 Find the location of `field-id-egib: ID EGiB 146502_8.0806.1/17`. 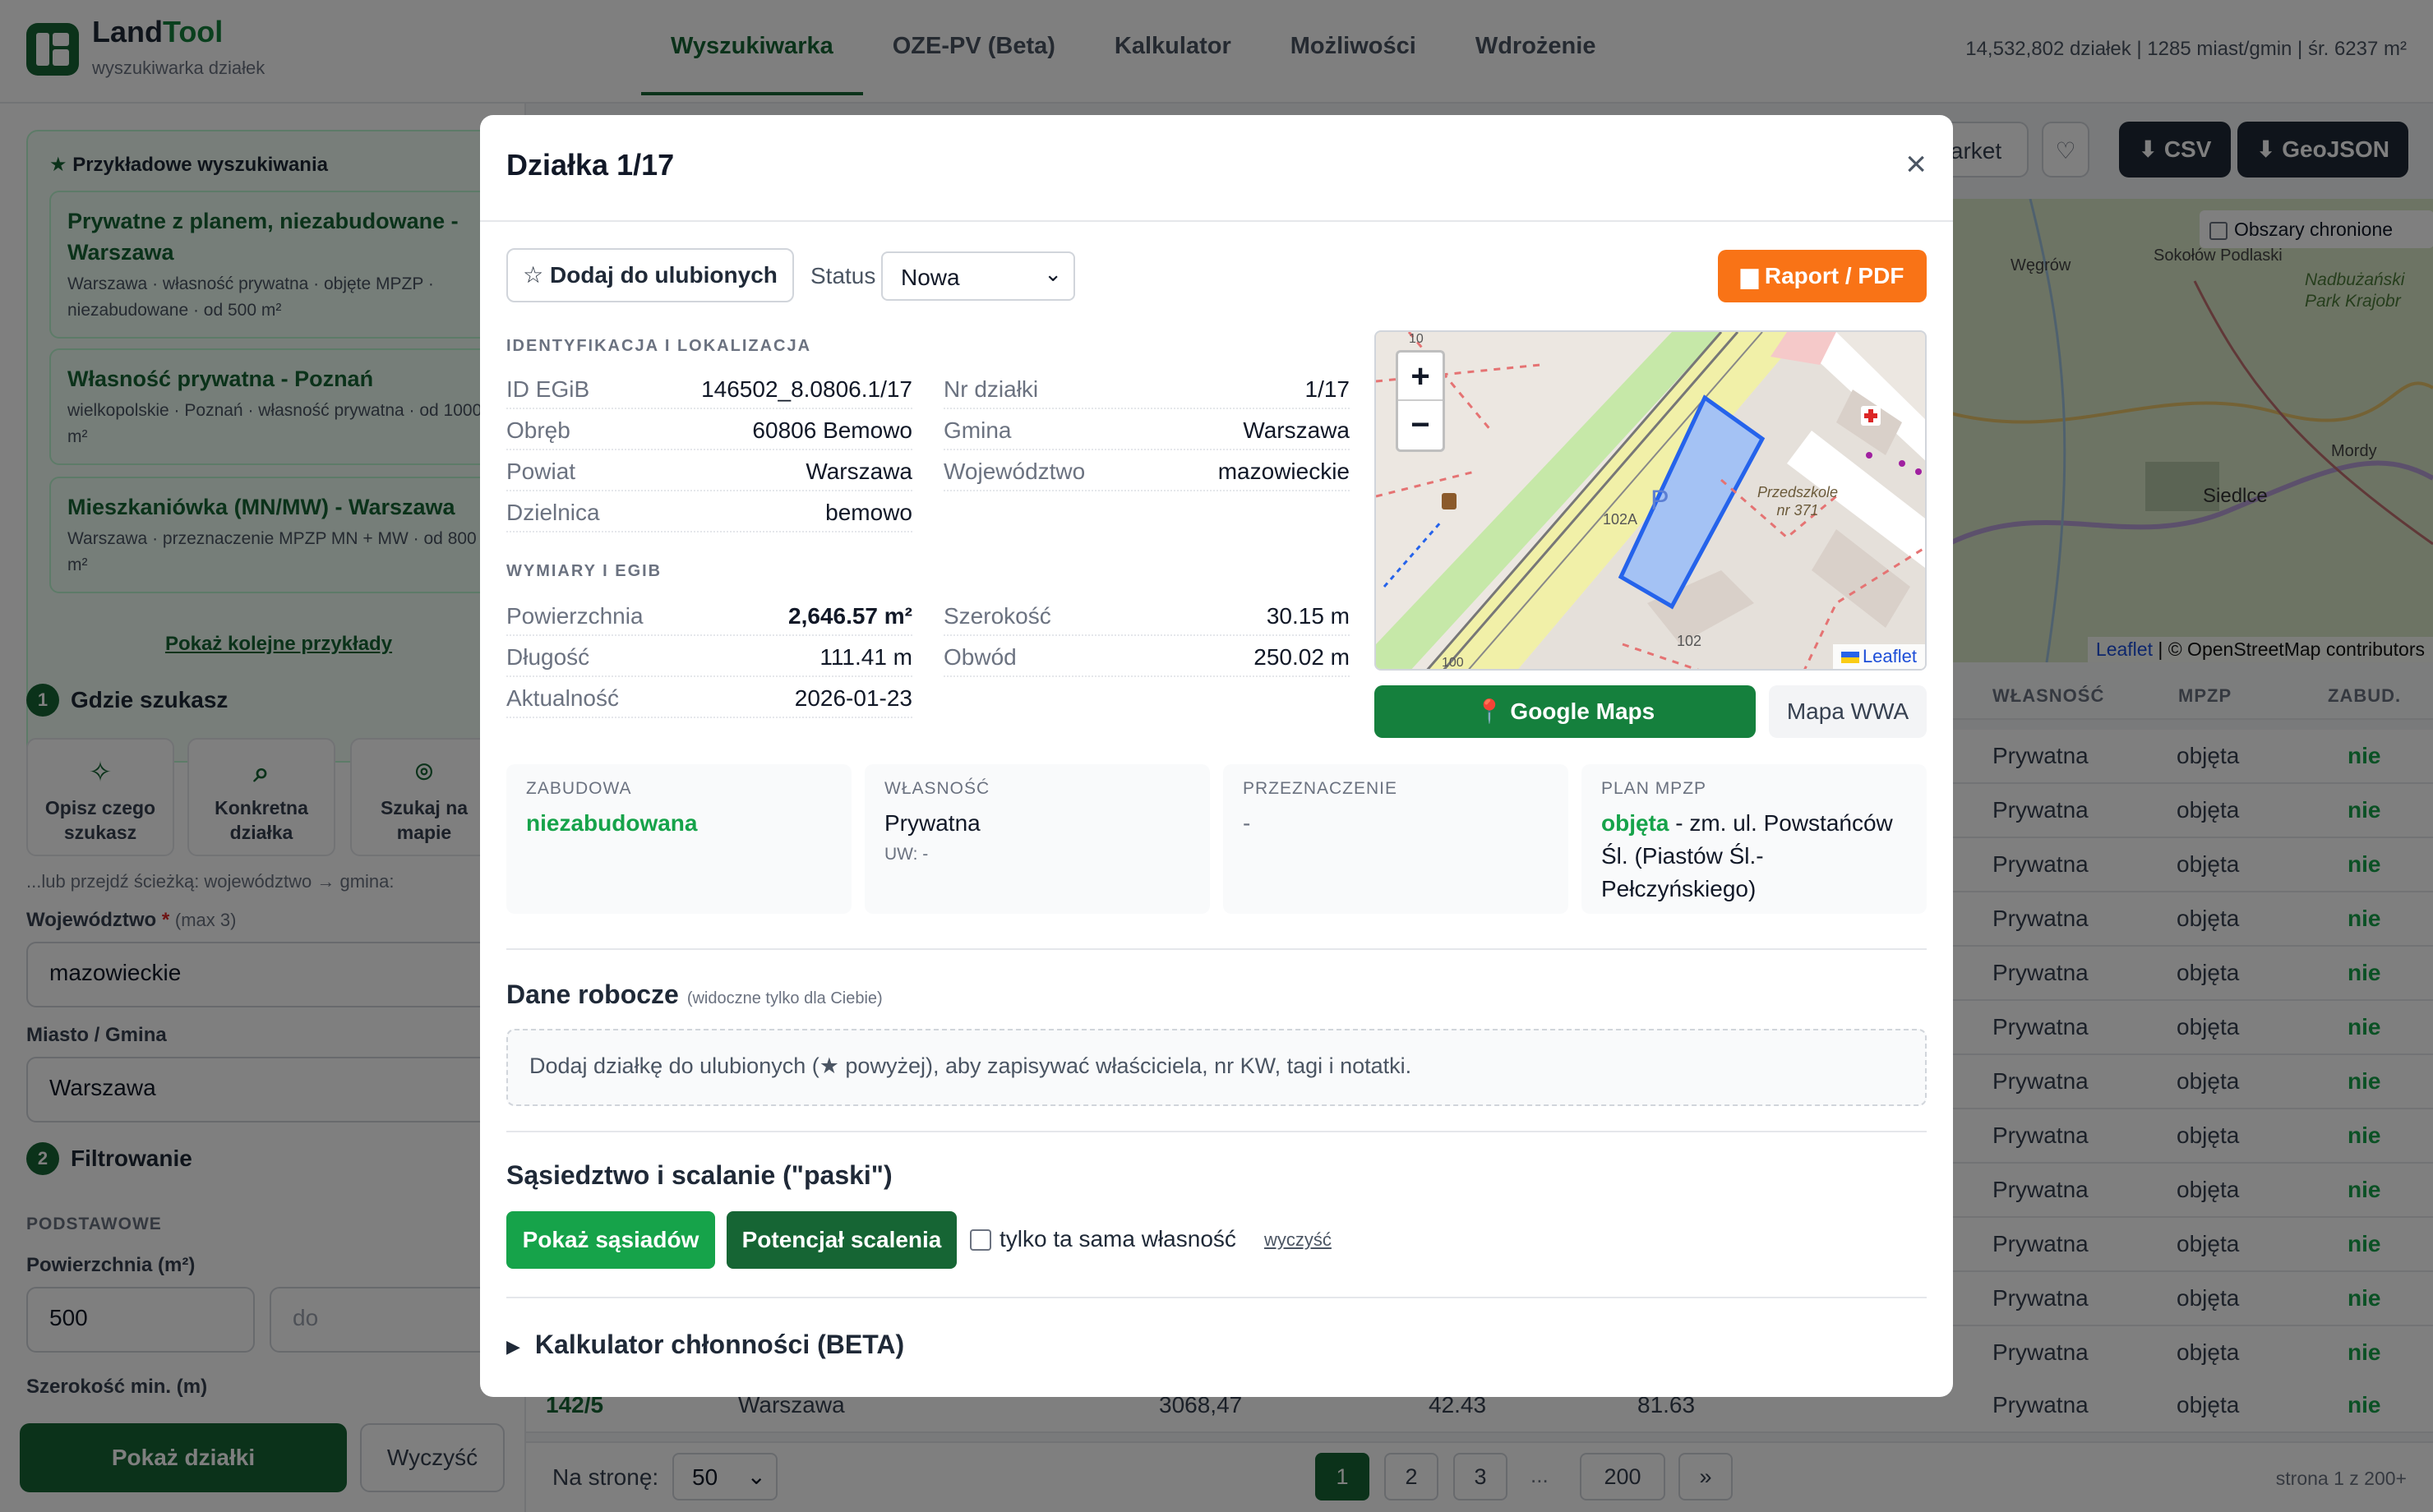

field-id-egib: ID EGiB 146502_8.0806.1/17 is located at coordinates (709, 388).